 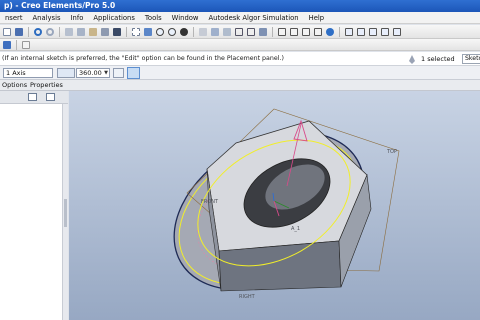 What do you see at coordinates (306, 32) in the screenshot?
I see `datum-point-icon` at bounding box center [306, 32].